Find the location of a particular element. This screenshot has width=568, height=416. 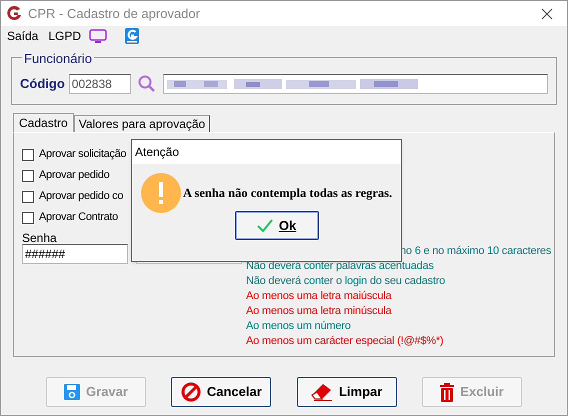

tab: Valores para aprovação is located at coordinates (142, 123).